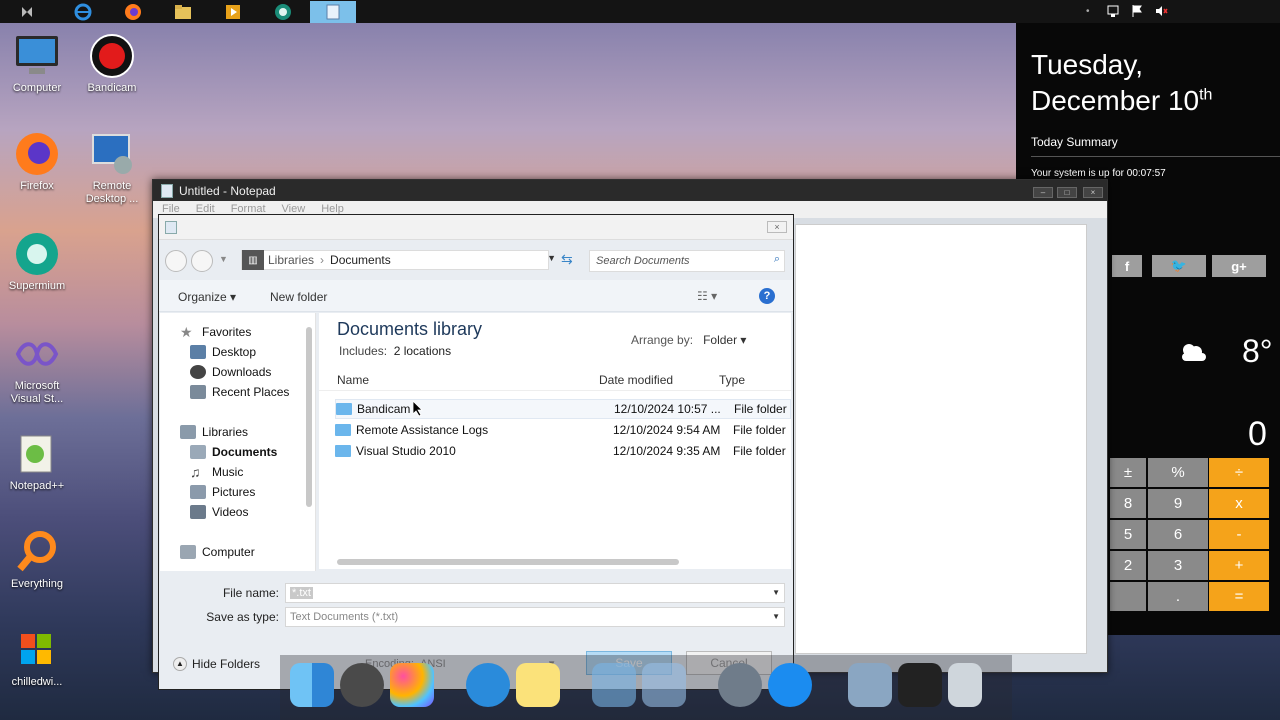 This screenshot has height=720, width=1280. Describe the element at coordinates (298, 297) in the screenshot. I see `new-folder-button: New folder` at that location.